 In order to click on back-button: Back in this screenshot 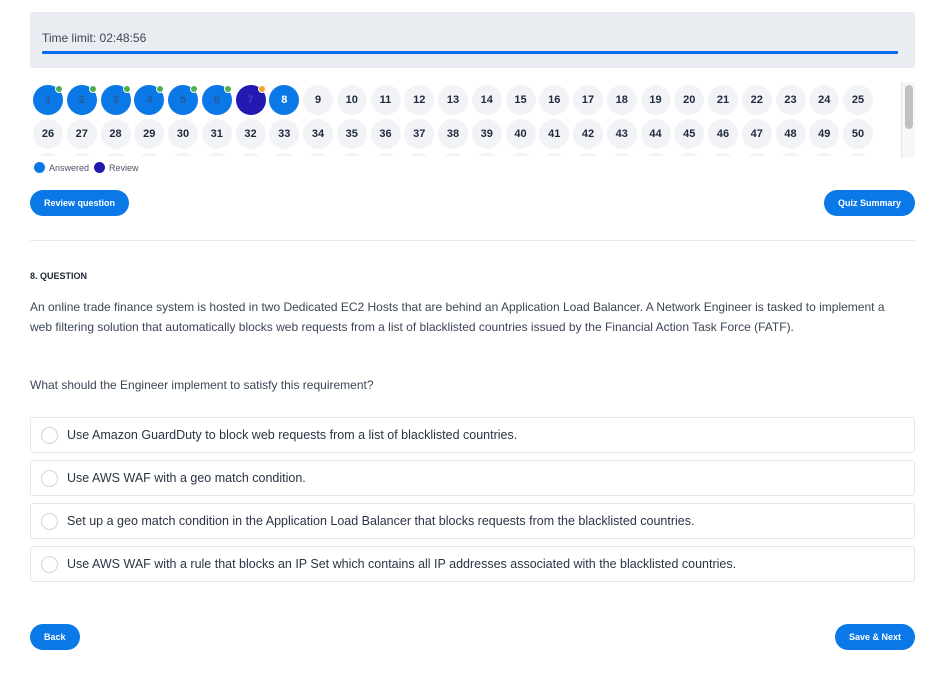, I will do `click(55, 637)`.